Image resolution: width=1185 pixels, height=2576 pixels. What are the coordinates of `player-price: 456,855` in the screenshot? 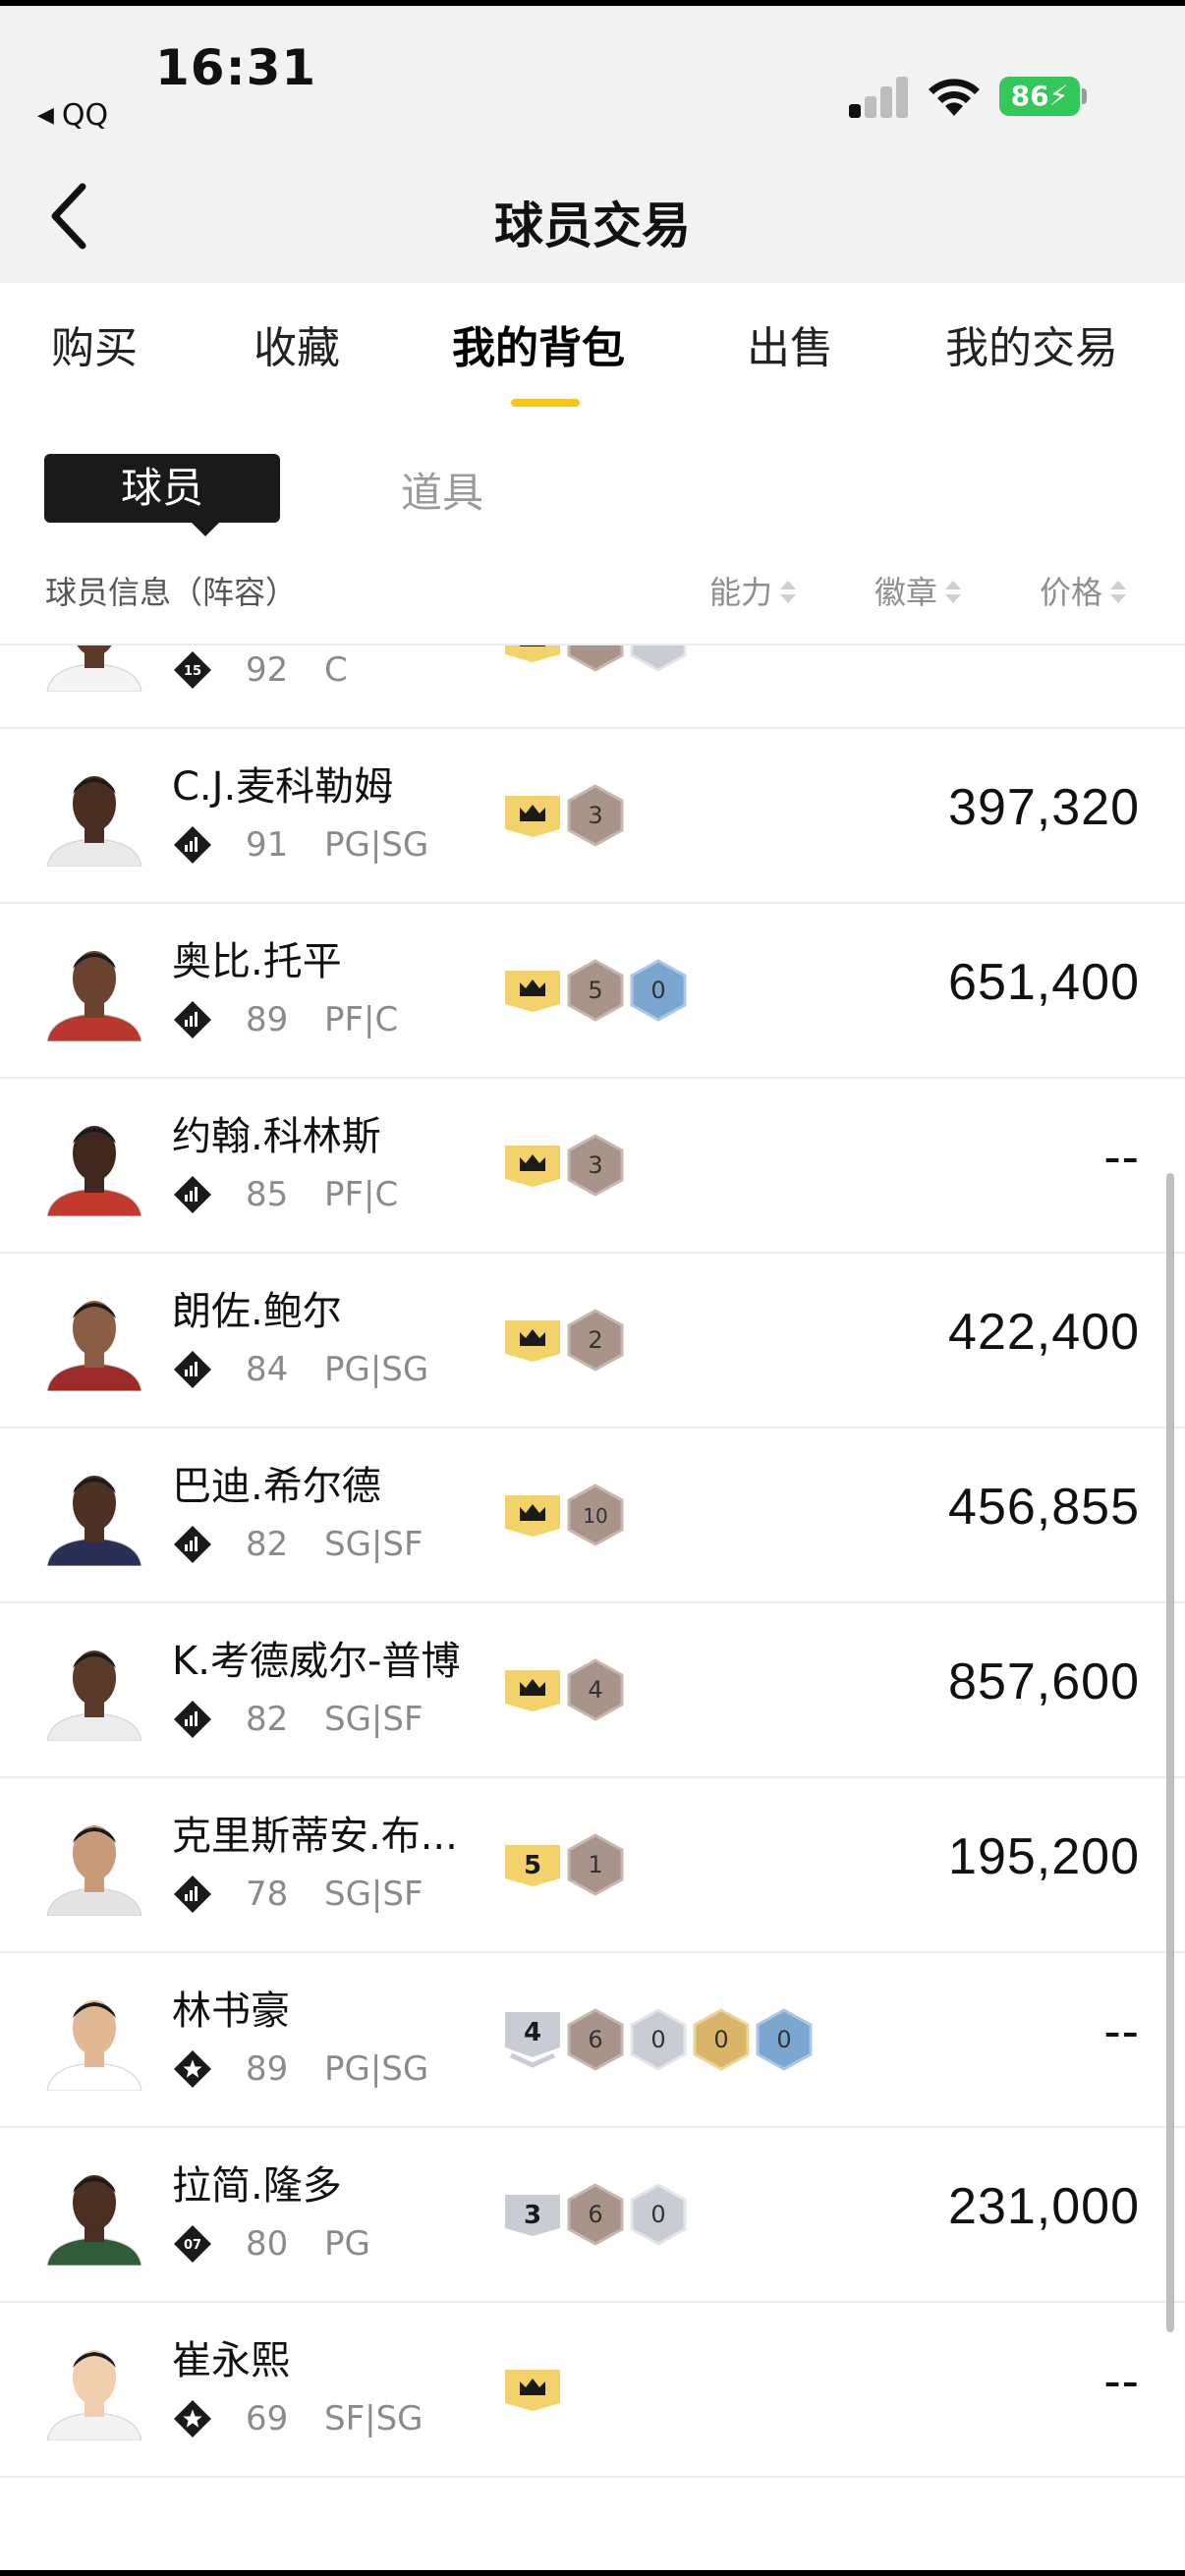 It's located at (1044, 1507).